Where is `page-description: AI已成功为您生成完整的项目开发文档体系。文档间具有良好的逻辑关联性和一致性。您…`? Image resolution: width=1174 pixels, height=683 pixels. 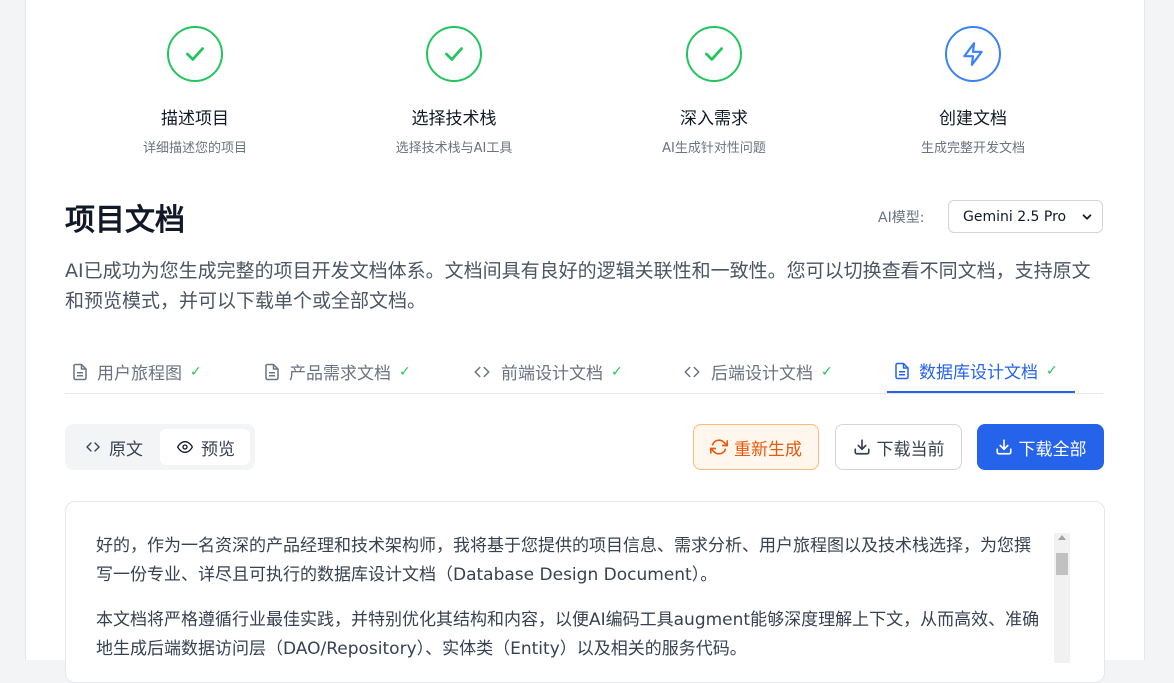
page-description: AI已成功为您生成完整的项目开发文档体系。文档间具有良好的逻辑关联性和一致性。您… is located at coordinates (578, 286).